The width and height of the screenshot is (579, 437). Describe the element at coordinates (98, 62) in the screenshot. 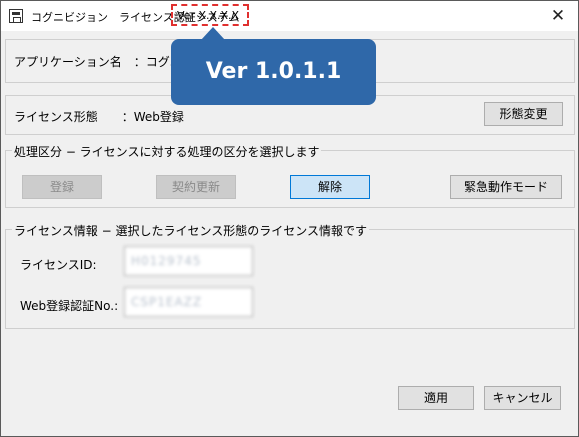

I see `app-name-label: アプリケーション名 ：コグニ` at that location.